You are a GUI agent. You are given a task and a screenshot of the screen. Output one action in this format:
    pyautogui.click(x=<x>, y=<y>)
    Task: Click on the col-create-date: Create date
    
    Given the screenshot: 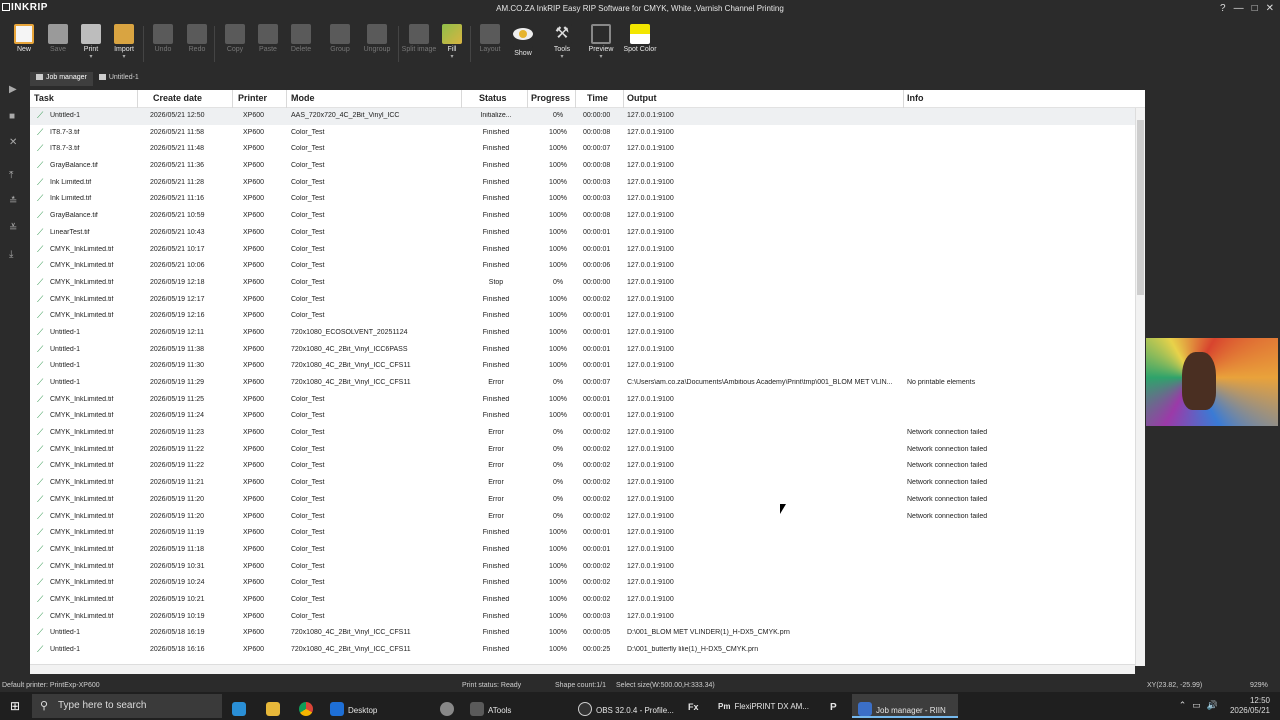 What is the action you would take?
    pyautogui.click(x=177, y=98)
    